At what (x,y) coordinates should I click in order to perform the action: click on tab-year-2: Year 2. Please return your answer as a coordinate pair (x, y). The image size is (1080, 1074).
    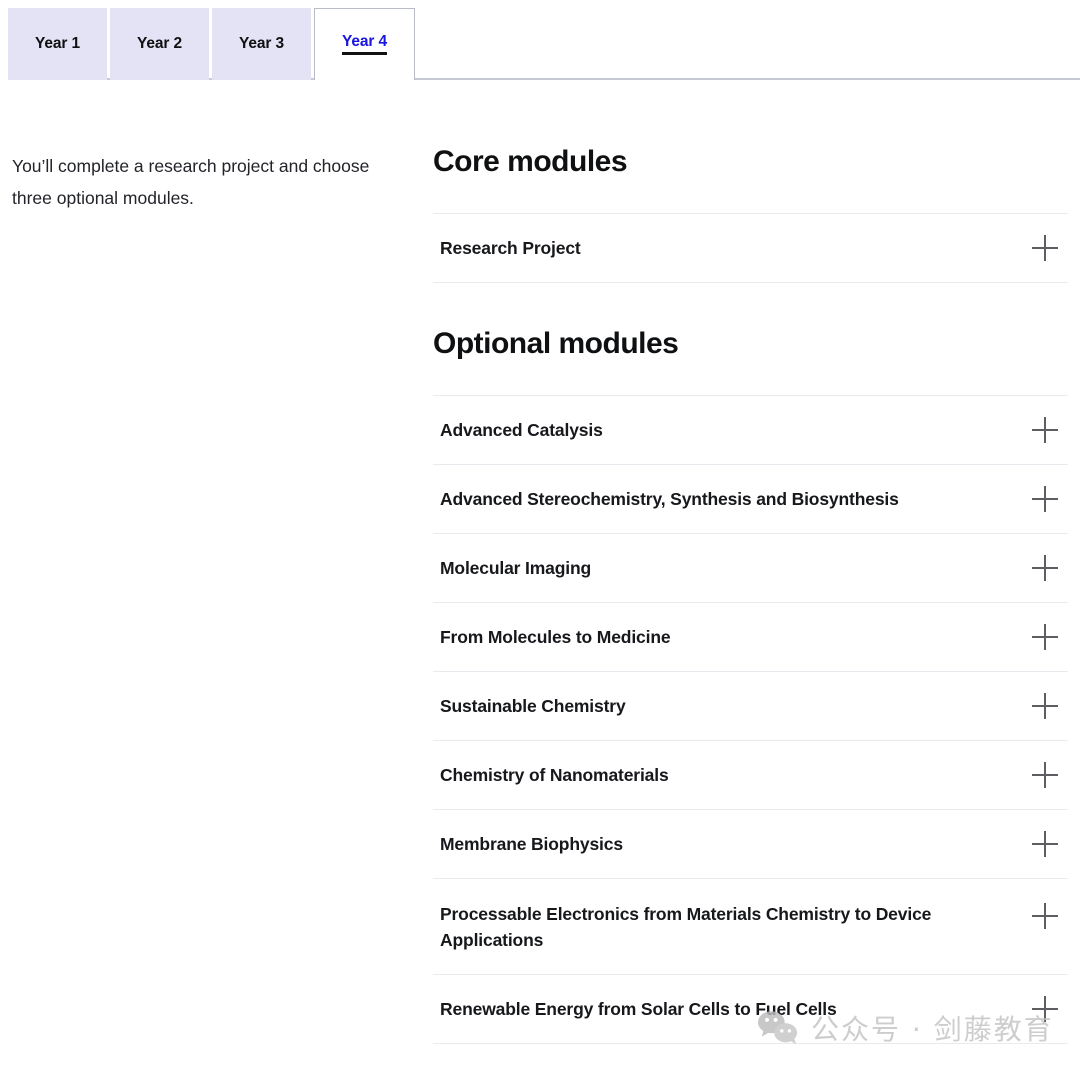
    Looking at the image, I should click on (159, 44).